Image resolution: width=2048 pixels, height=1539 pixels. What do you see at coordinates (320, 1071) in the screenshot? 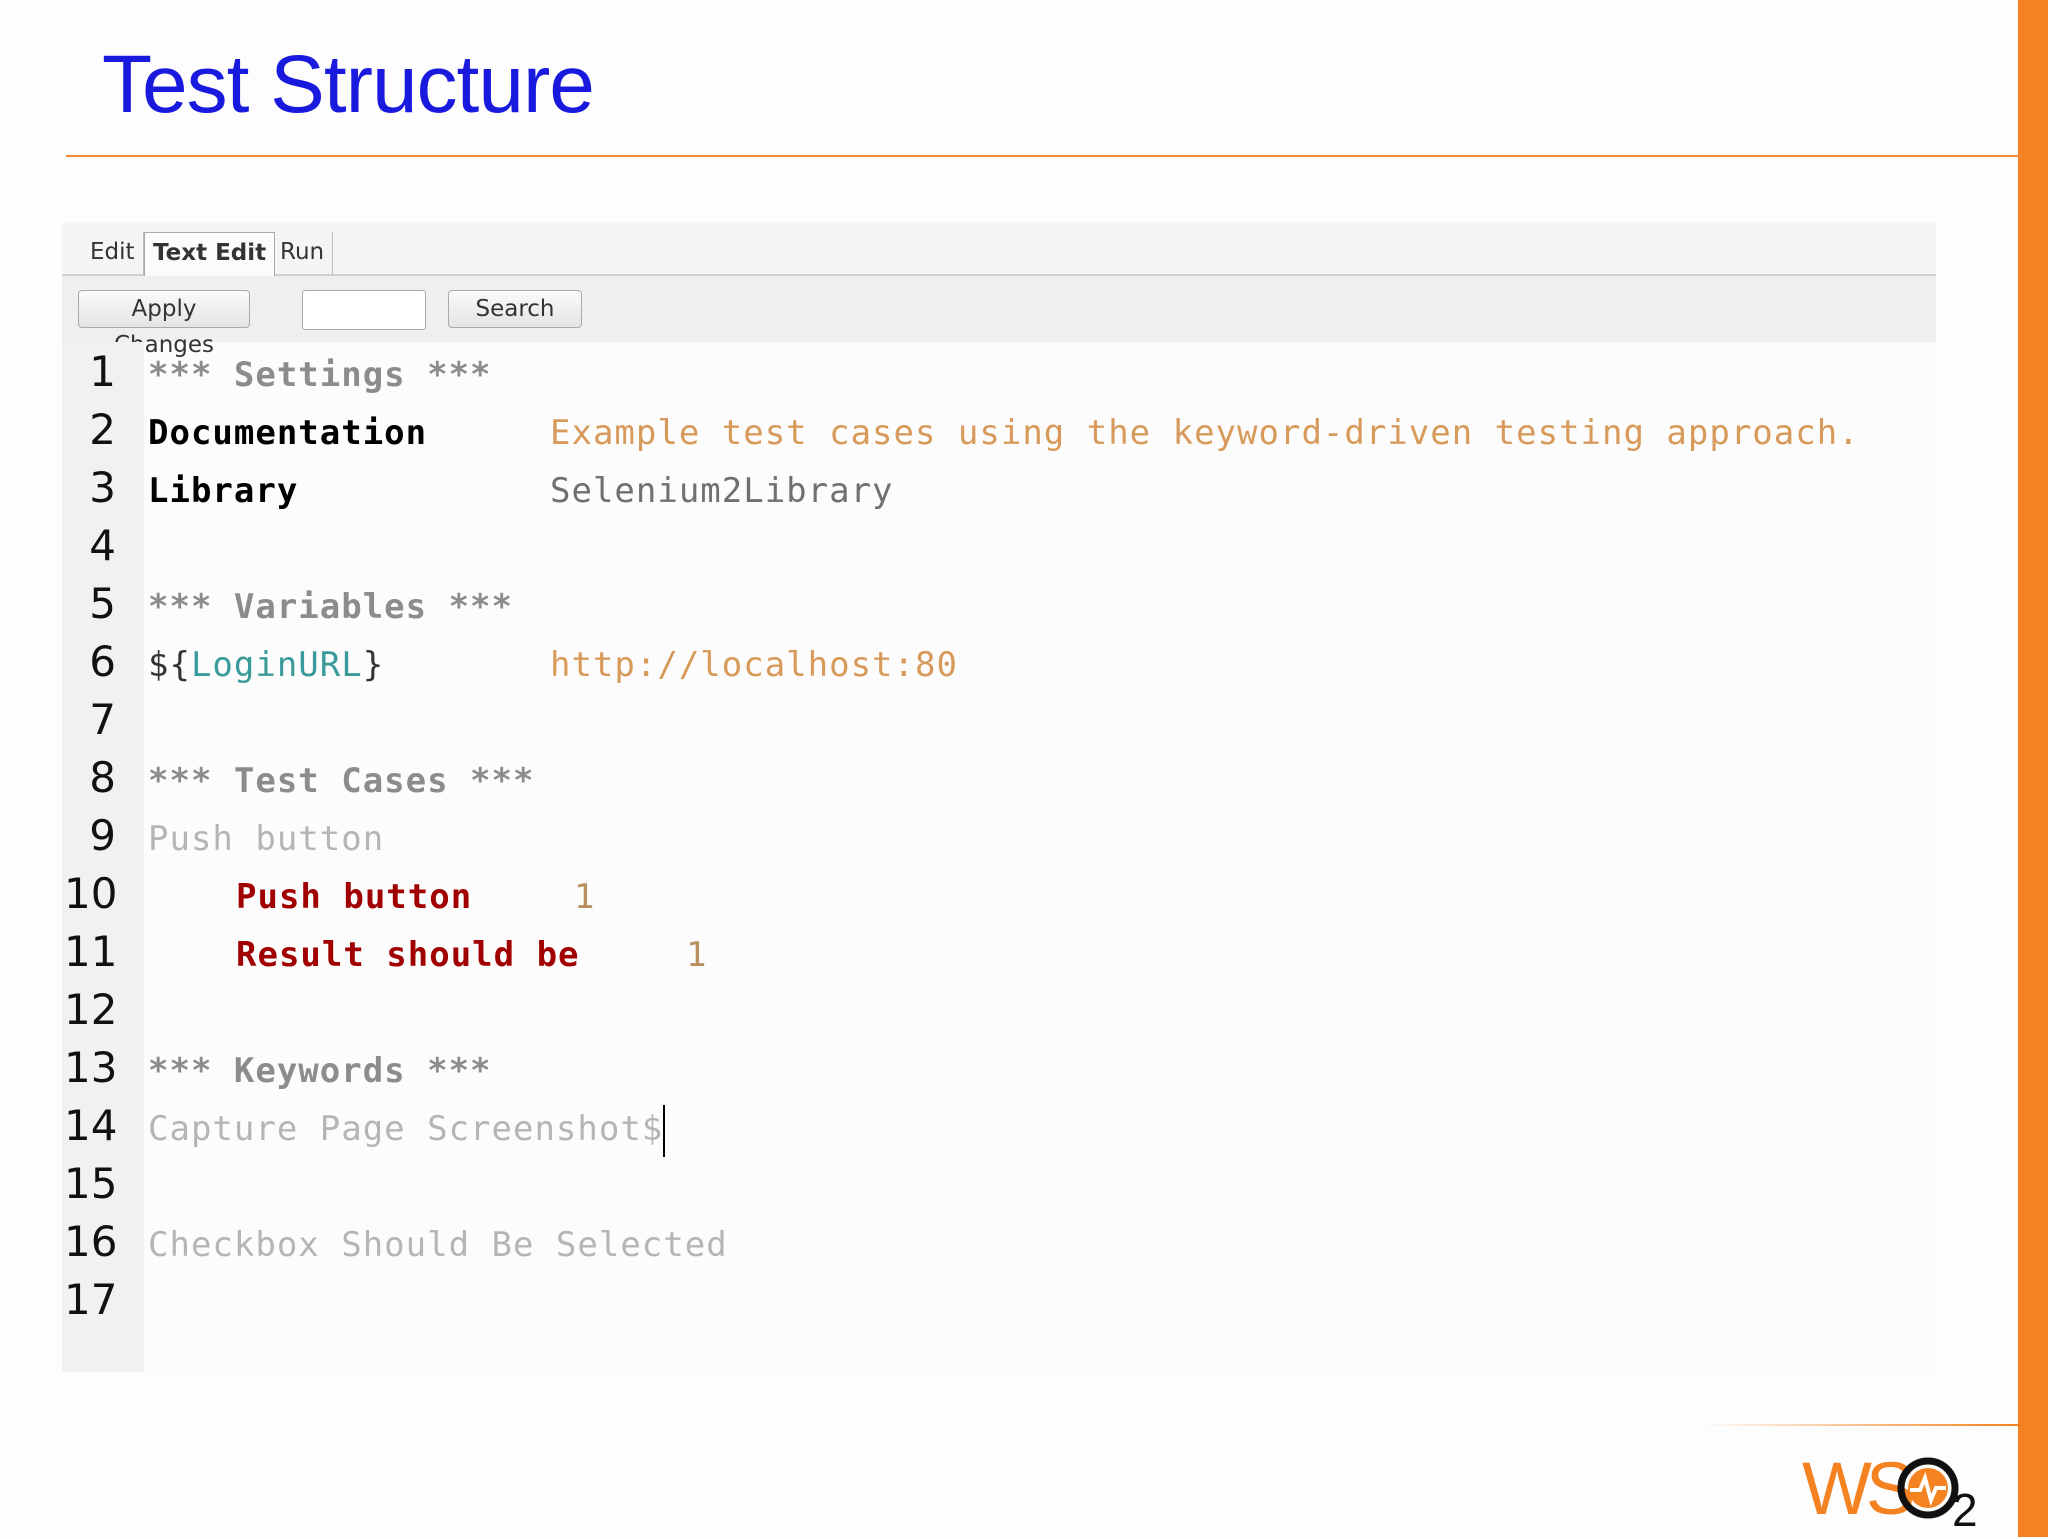
I see `code-line-keywords-header: *** Keywords ***` at bounding box center [320, 1071].